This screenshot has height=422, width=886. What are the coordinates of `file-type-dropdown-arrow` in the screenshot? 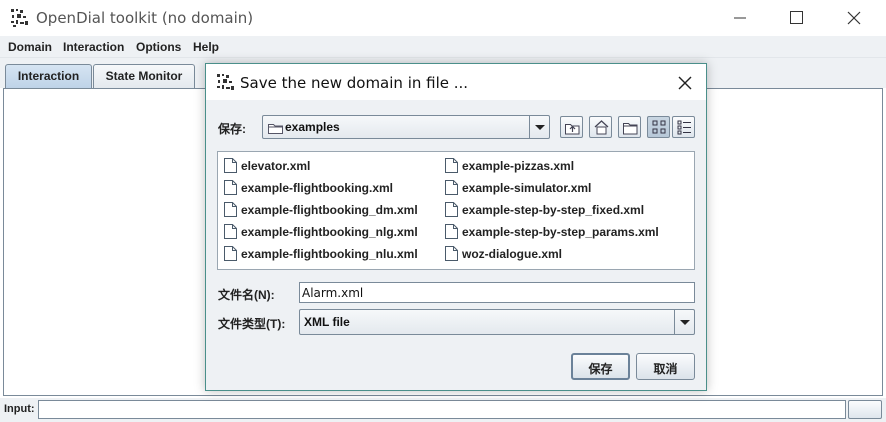 It's located at (684, 322).